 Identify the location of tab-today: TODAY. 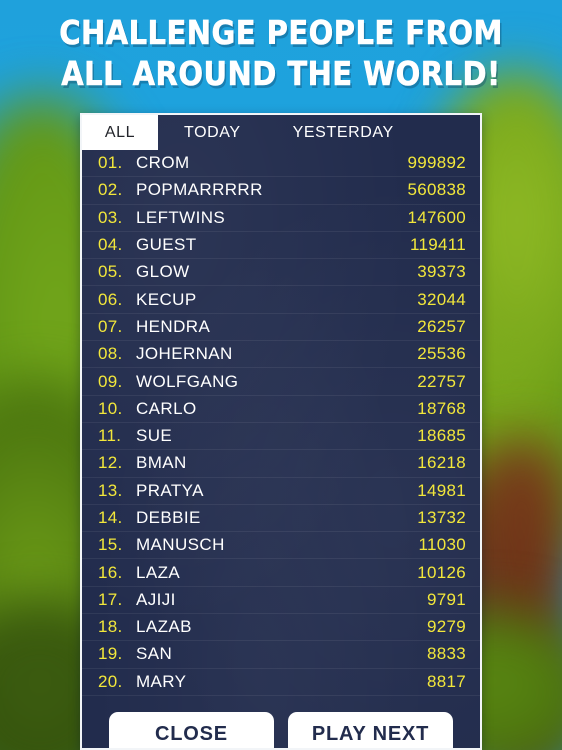
(212, 132).